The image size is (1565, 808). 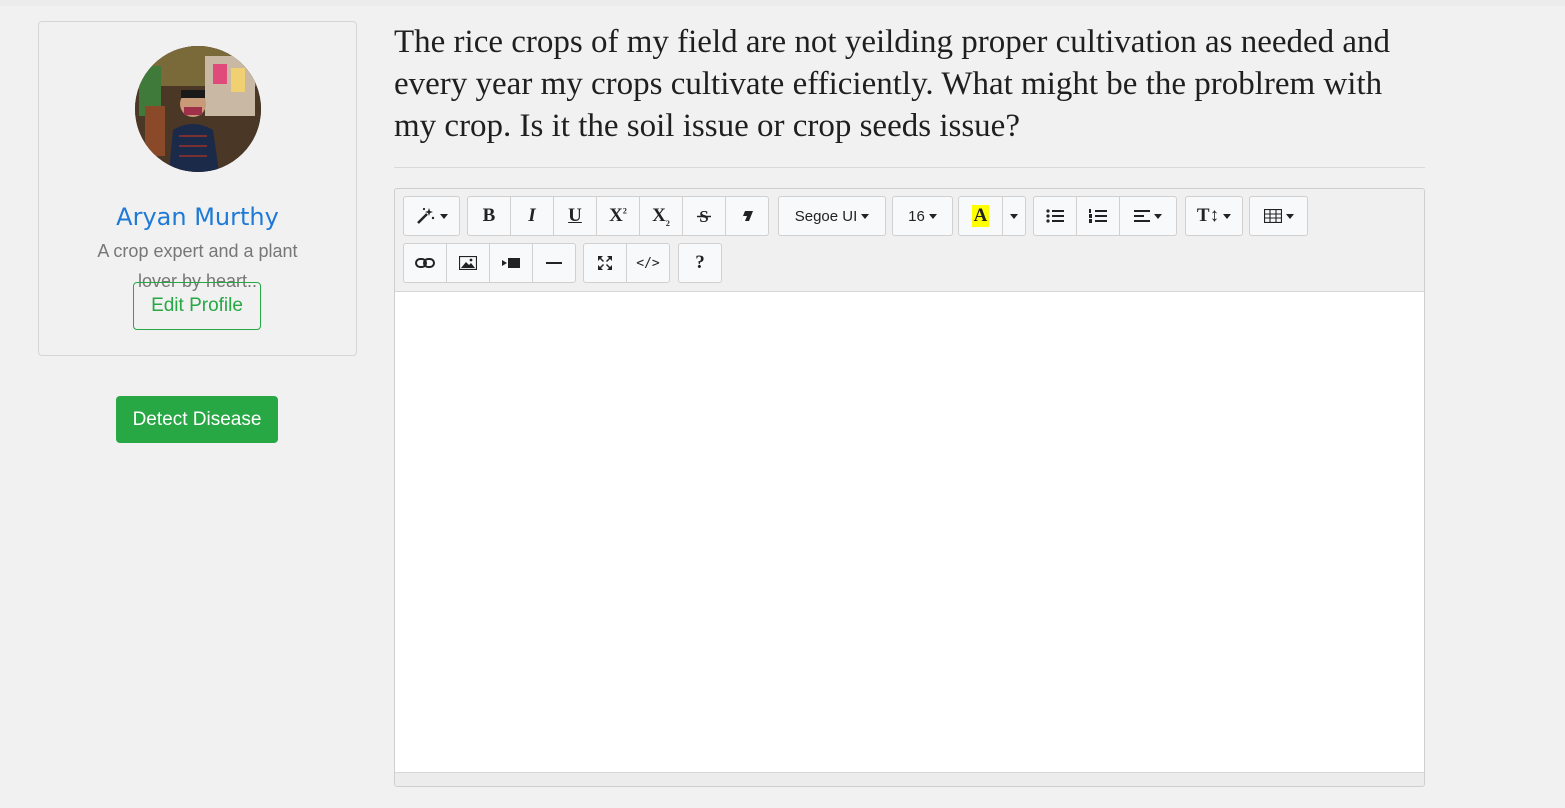 I want to click on bullet-list-icon, so click(x=1055, y=216).